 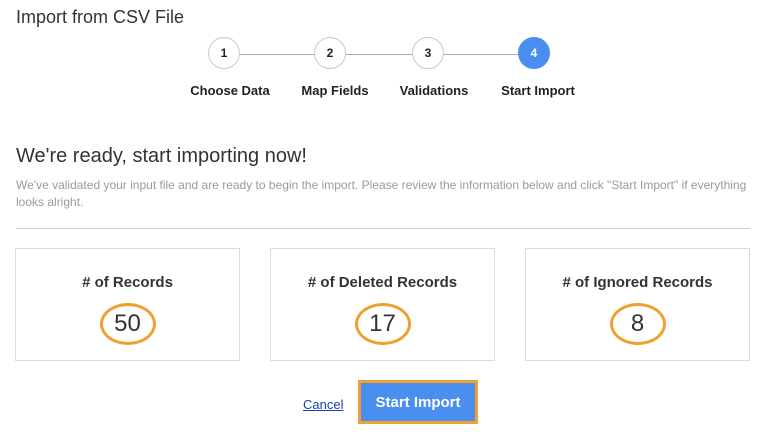 I want to click on records-card: # of Records 50, so click(x=127, y=304).